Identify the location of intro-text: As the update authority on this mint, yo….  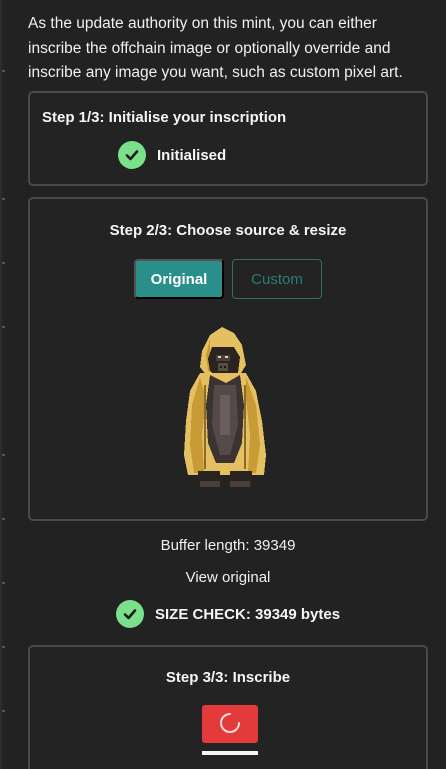
(215, 48).